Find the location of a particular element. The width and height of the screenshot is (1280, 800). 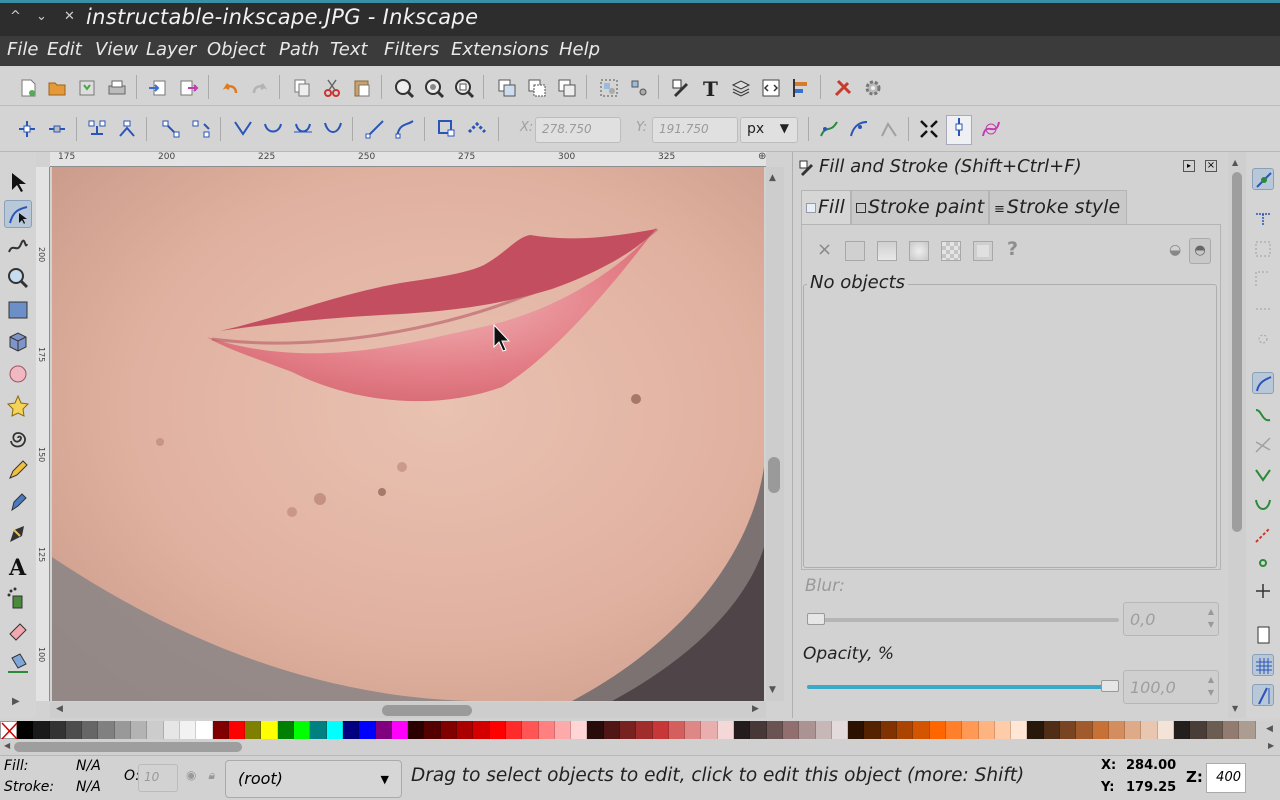

tweak-tool-icon is located at coordinates (18, 246).